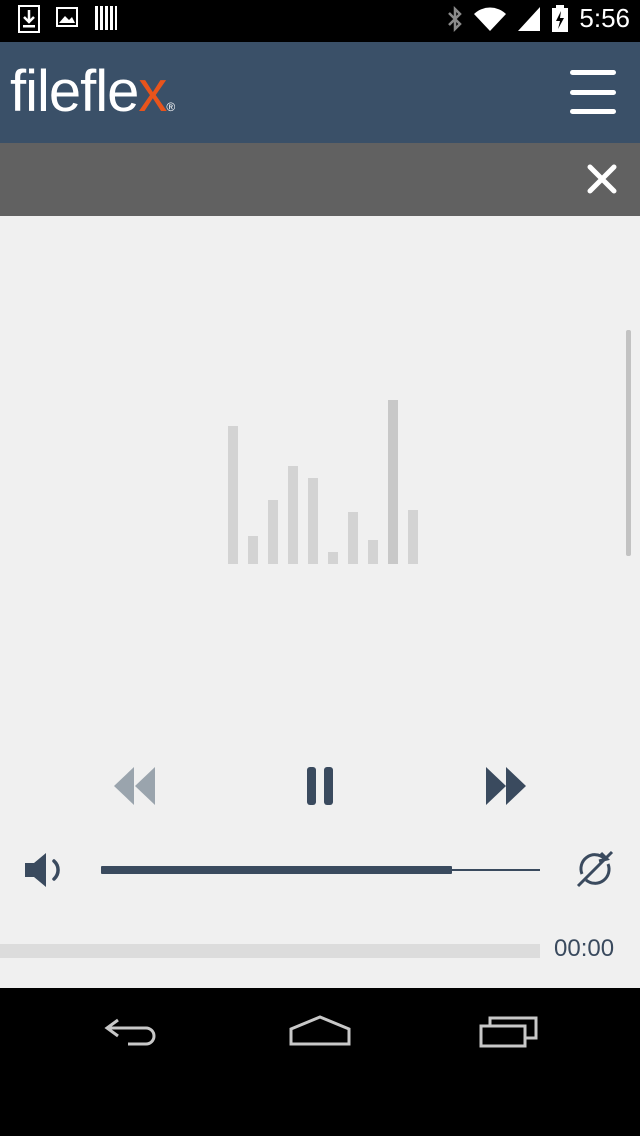 The image size is (640, 1136). Describe the element at coordinates (455, 18) in the screenshot. I see `bluetooth-icon` at that location.